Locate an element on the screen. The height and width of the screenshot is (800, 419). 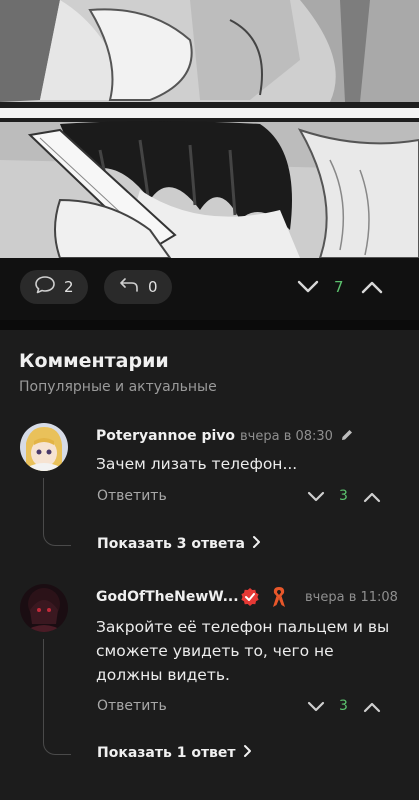
comment-author: Poteryannoe pivo is located at coordinates (165, 436).